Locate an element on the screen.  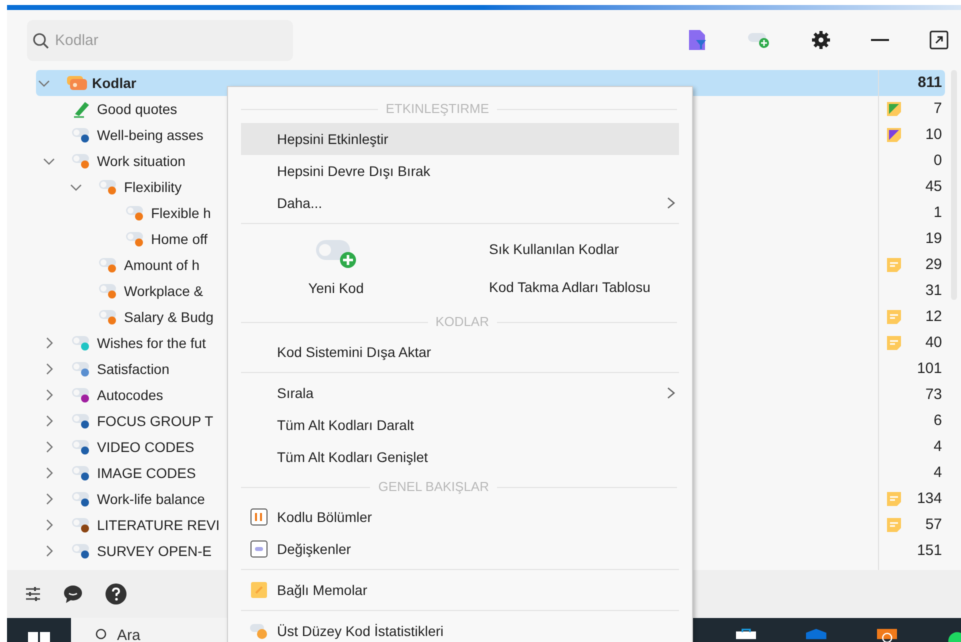
count: 811 is located at coordinates (929, 82).